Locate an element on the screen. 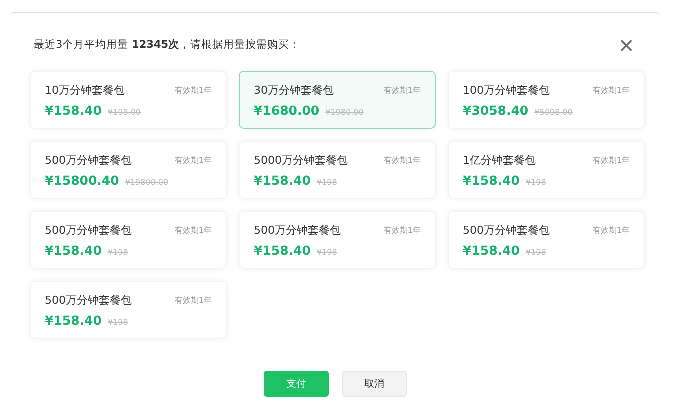 This screenshot has height=413, width=673. cancel-button: 取消 is located at coordinates (374, 384).